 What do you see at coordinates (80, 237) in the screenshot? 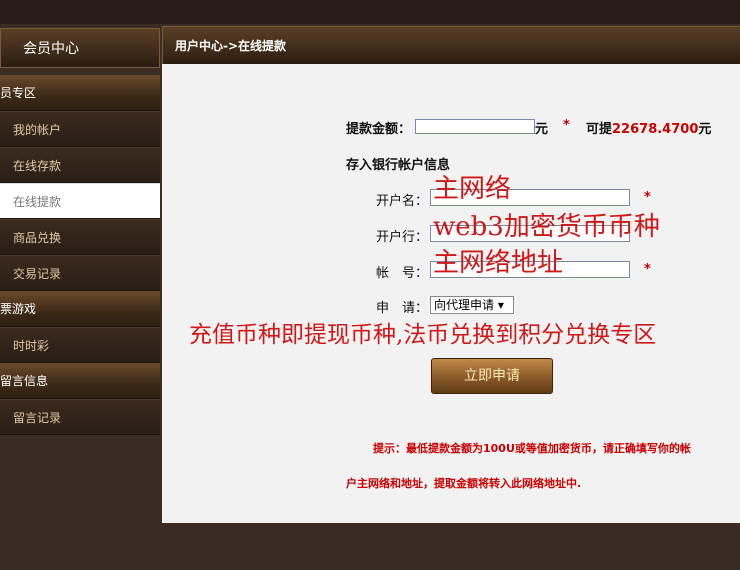
I see `sidebar-item-exchange: 商品兑换` at bounding box center [80, 237].